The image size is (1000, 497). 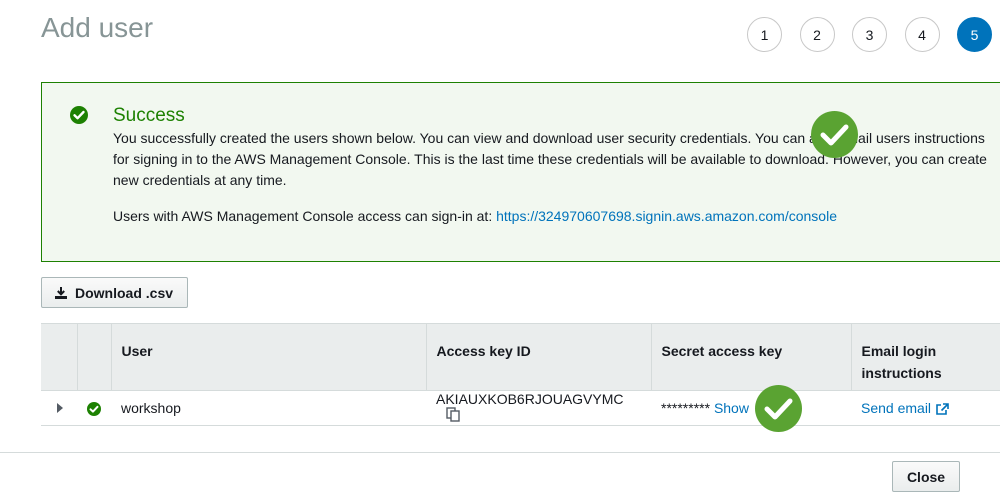 What do you see at coordinates (922, 34) in the screenshot?
I see `step-4: 4` at bounding box center [922, 34].